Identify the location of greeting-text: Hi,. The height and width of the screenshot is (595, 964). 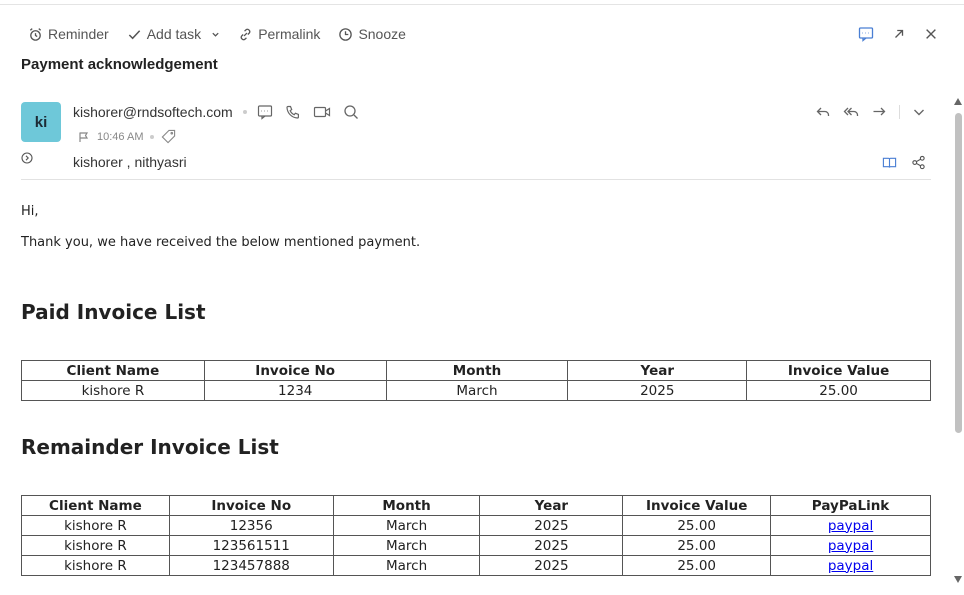
(30, 211).